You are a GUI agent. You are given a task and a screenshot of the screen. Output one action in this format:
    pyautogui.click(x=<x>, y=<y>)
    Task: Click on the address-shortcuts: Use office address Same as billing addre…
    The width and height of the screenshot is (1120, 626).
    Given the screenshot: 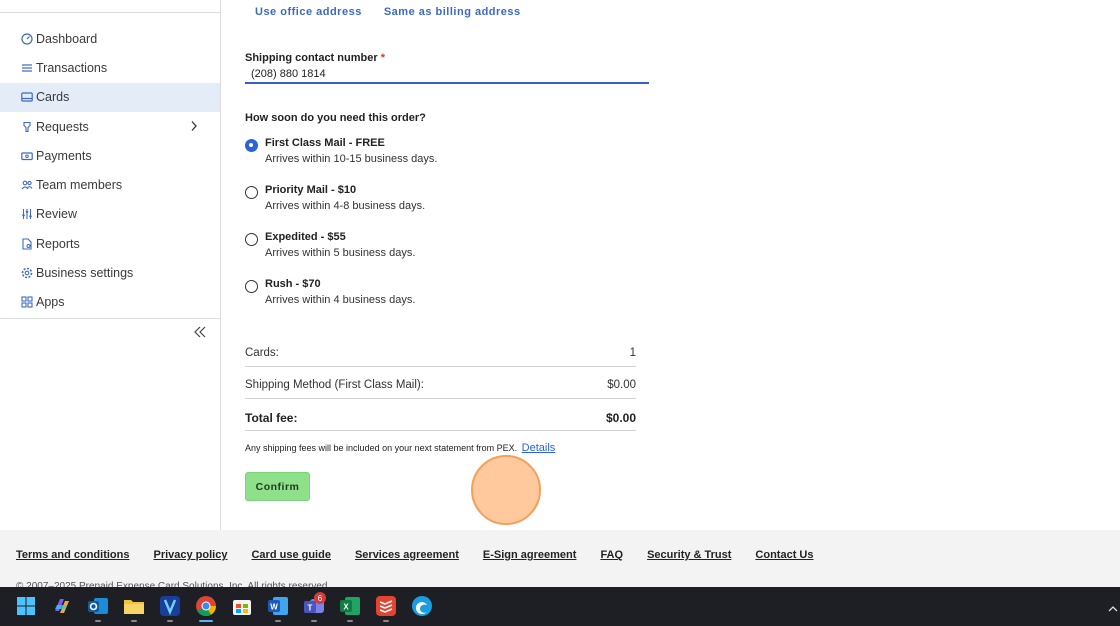 What is the action you would take?
    pyautogui.click(x=388, y=12)
    